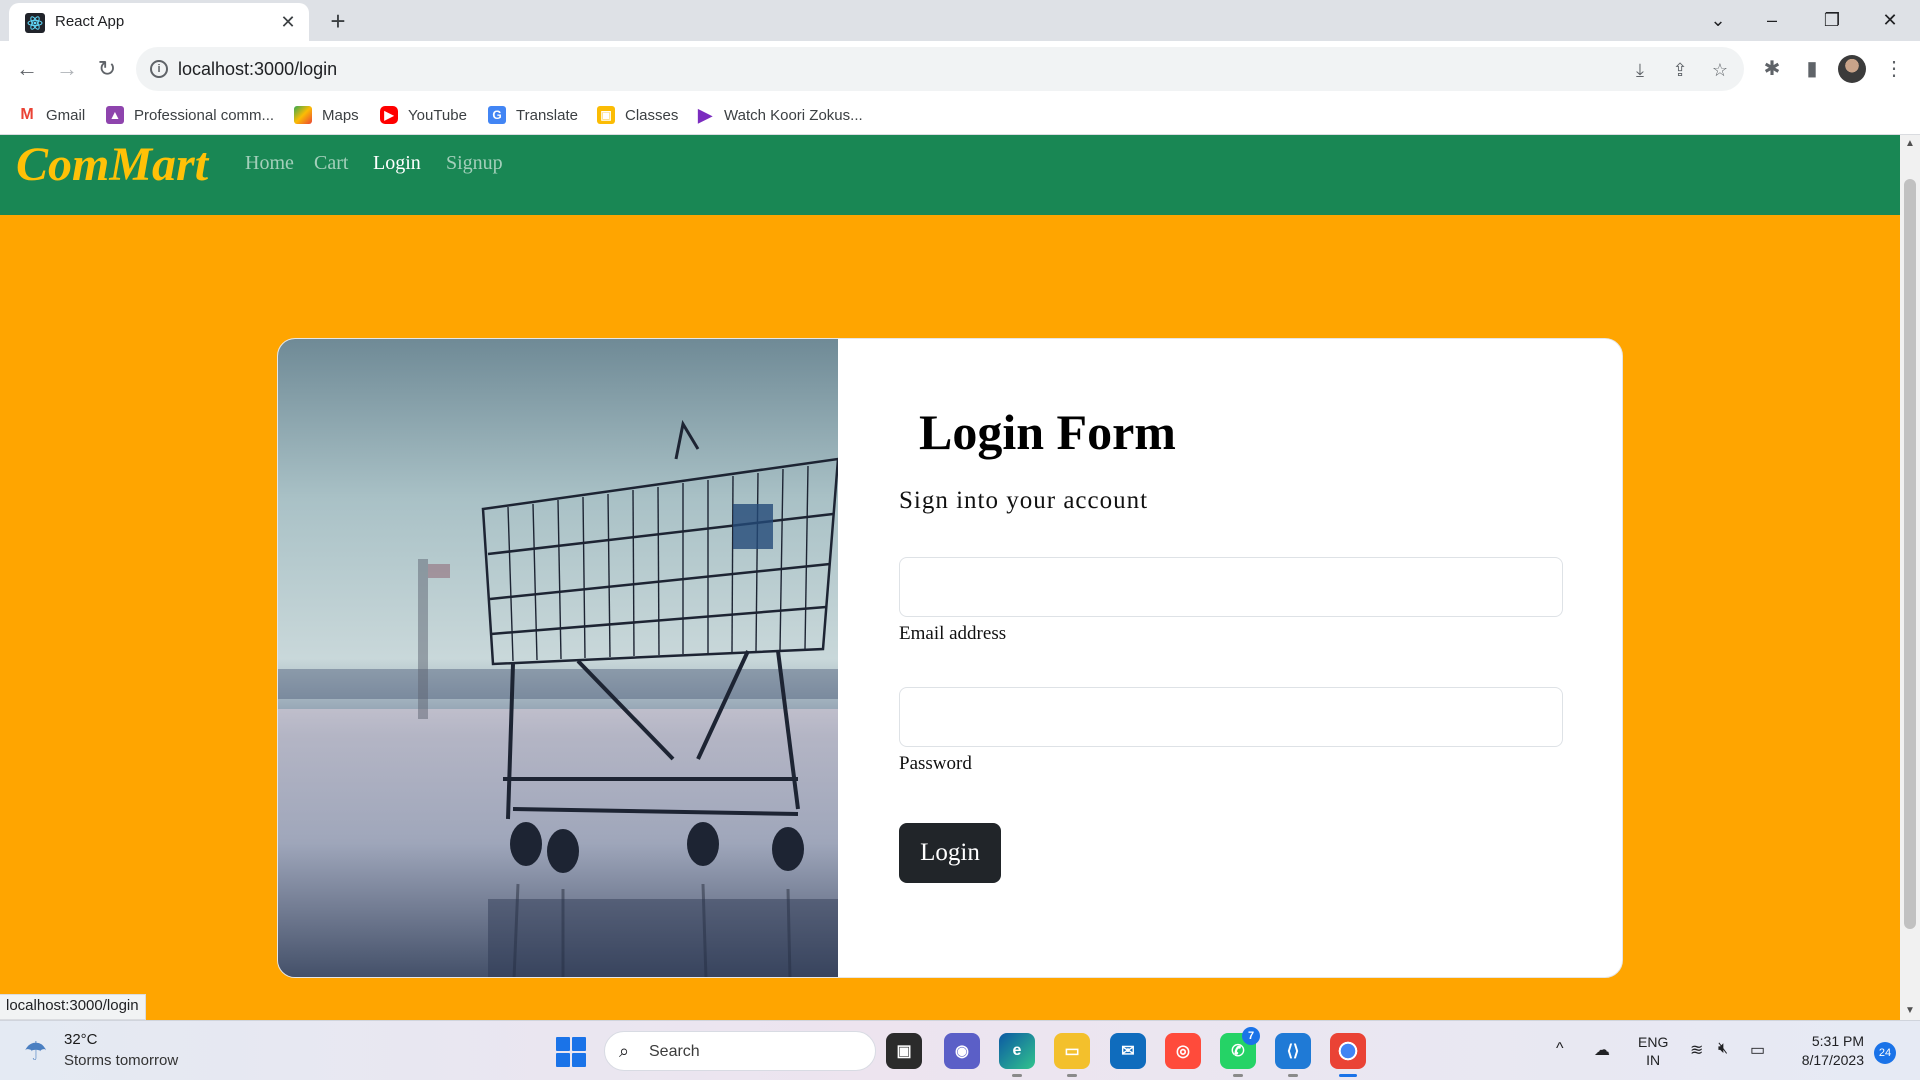 The height and width of the screenshot is (1080, 1920). I want to click on browser-toolbar: ← → ↻ i localhost:3000/login ⤓ ⇪ ☆ ✱ ▮ ⋮, so click(960, 69).